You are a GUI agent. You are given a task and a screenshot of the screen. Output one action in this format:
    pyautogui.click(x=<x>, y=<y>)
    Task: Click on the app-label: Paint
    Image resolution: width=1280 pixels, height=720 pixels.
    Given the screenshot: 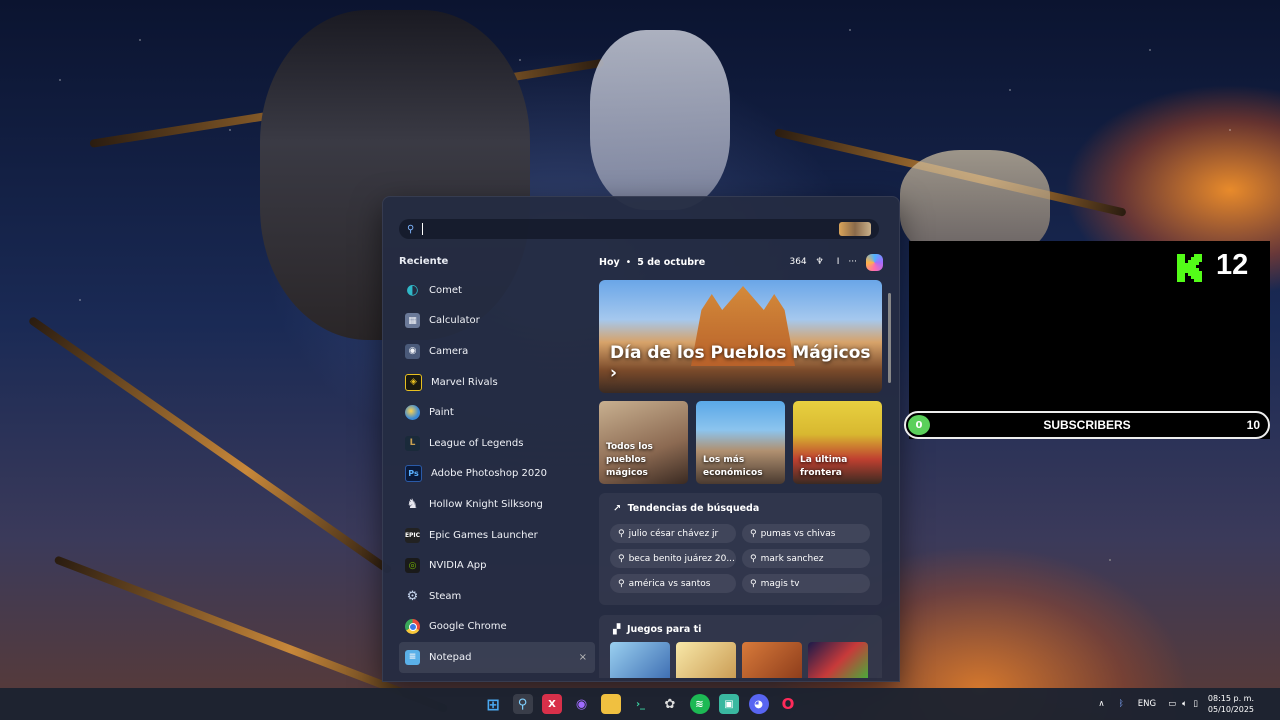 What is the action you would take?
    pyautogui.click(x=441, y=413)
    